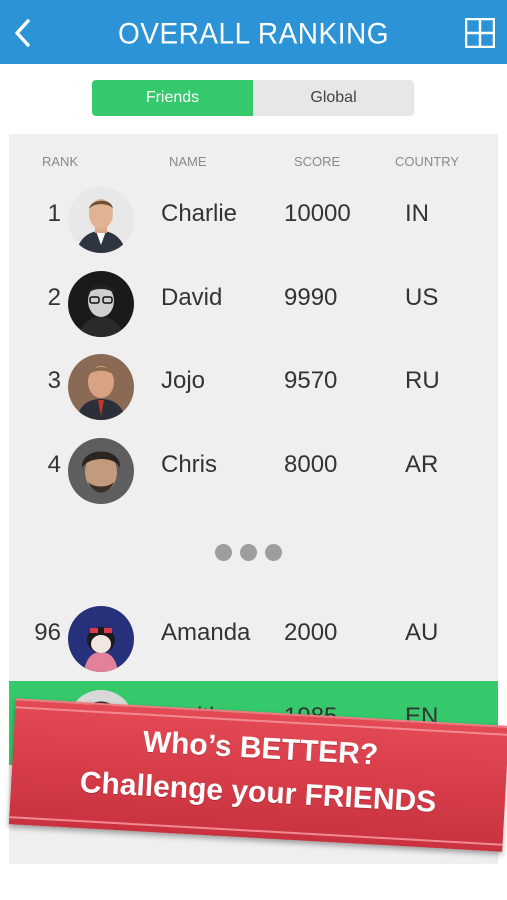  Describe the element at coordinates (422, 464) in the screenshot. I see `player-country: AR` at that location.